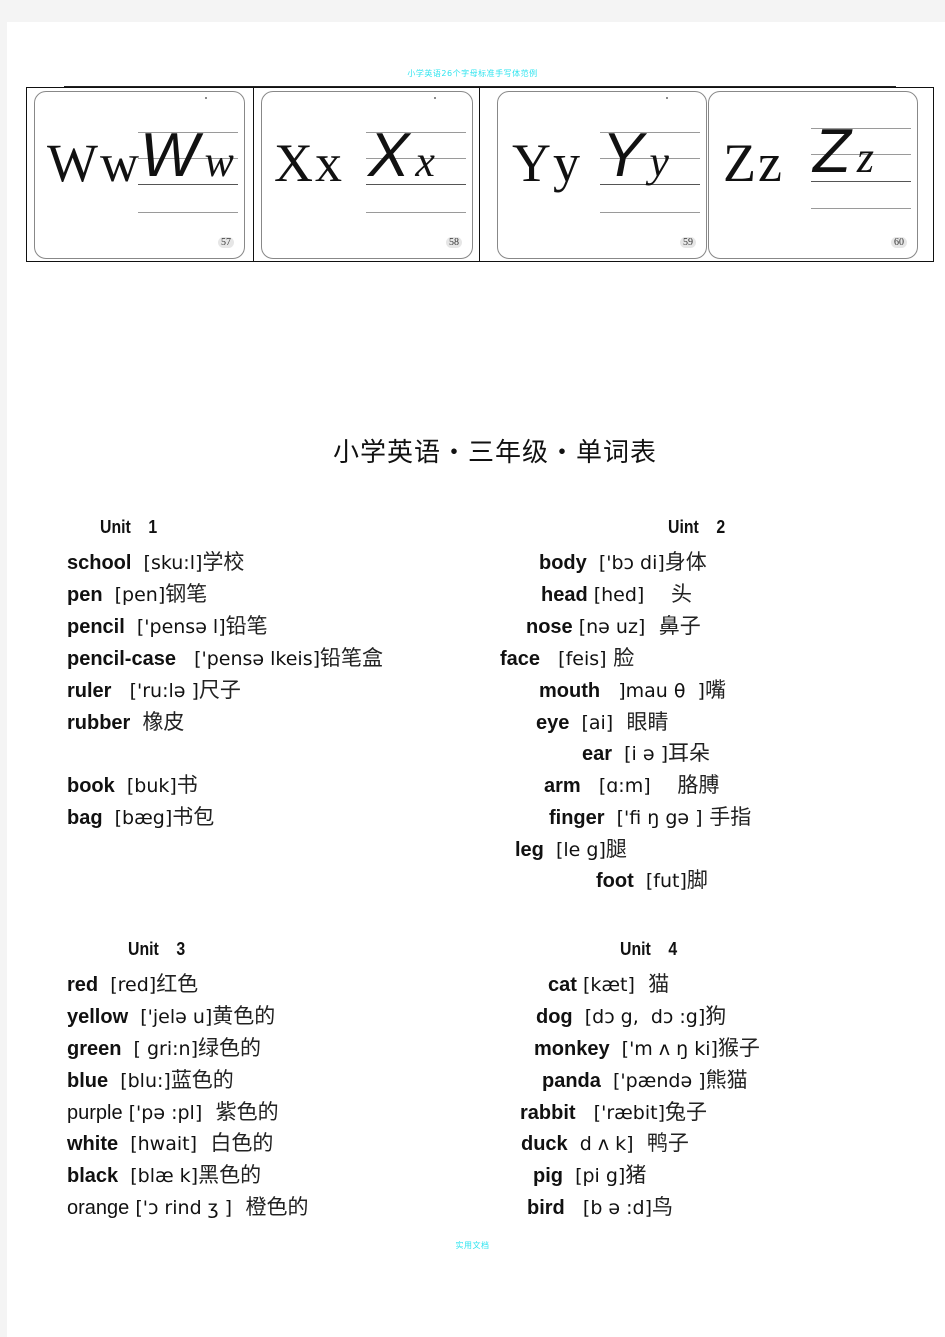 This screenshot has height=1337, width=945. What do you see at coordinates (649, 949) in the screenshot?
I see `unit-4-heading: Unit 4` at bounding box center [649, 949].